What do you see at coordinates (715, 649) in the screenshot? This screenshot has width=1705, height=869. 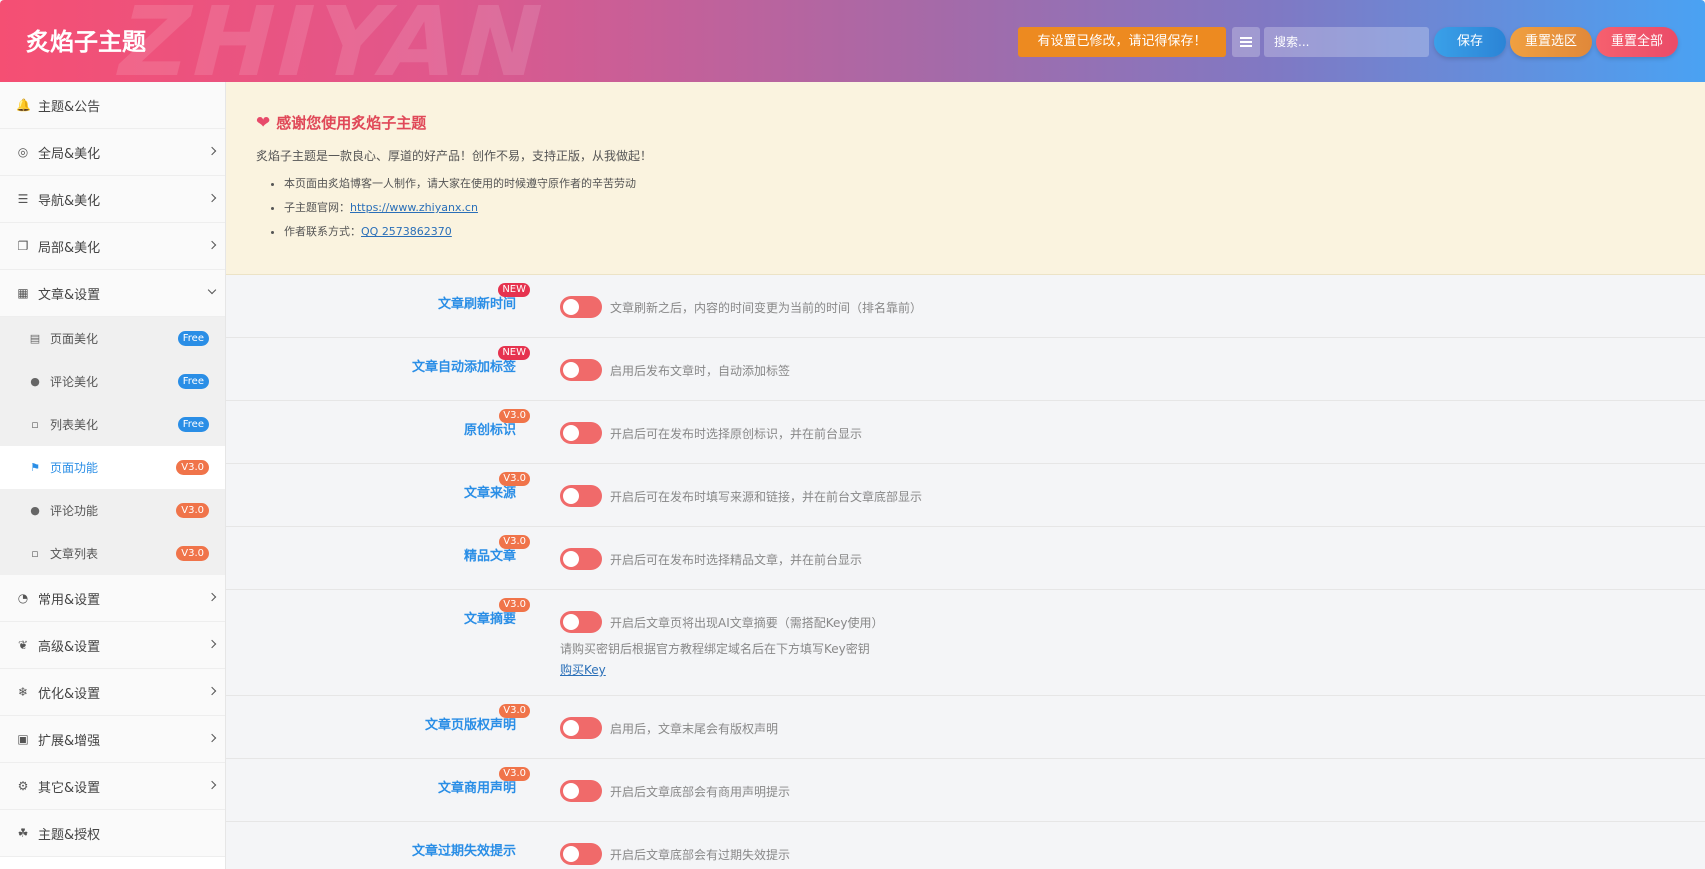 I see `setting-extra-text: 请购买密钥后根据官方教程绑定域名后在下方填写Key密钥` at bounding box center [715, 649].